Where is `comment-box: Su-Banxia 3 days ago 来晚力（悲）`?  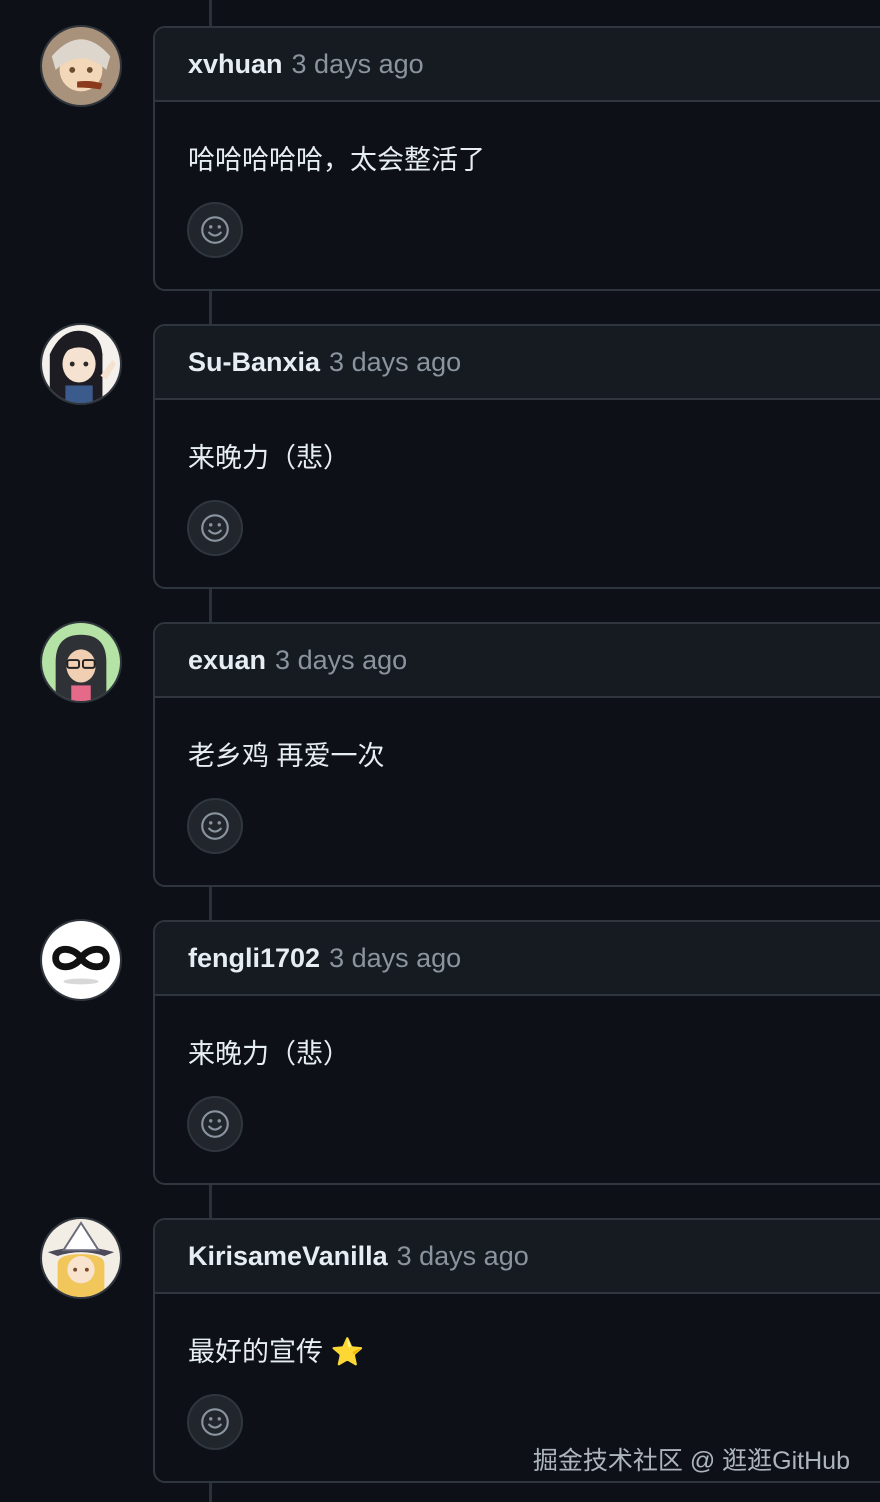 comment-box: Su-Banxia 3 days ago 来晚力（悲） is located at coordinates (516, 456).